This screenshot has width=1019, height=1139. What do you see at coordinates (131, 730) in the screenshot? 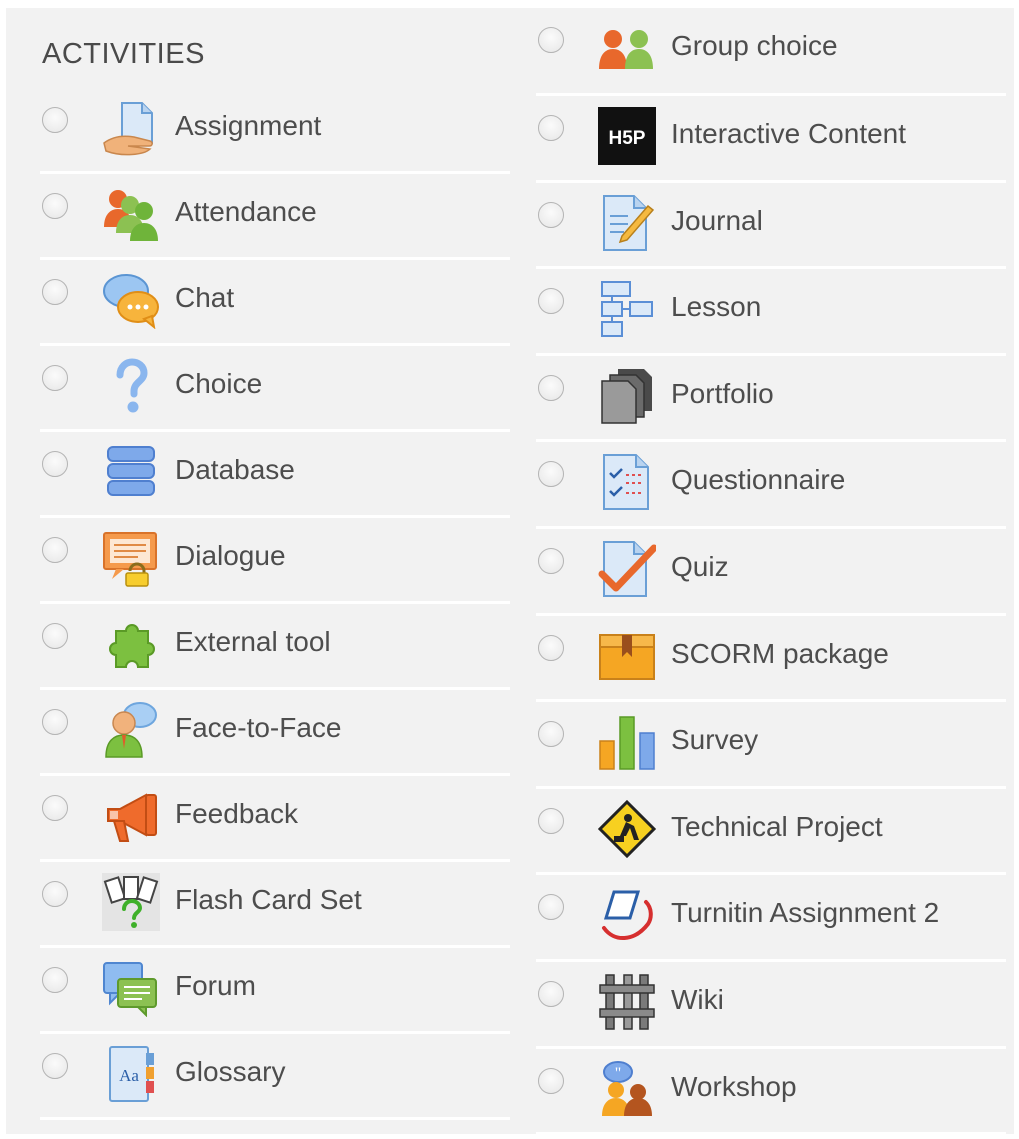
I see `face-to-face-icon` at bounding box center [131, 730].